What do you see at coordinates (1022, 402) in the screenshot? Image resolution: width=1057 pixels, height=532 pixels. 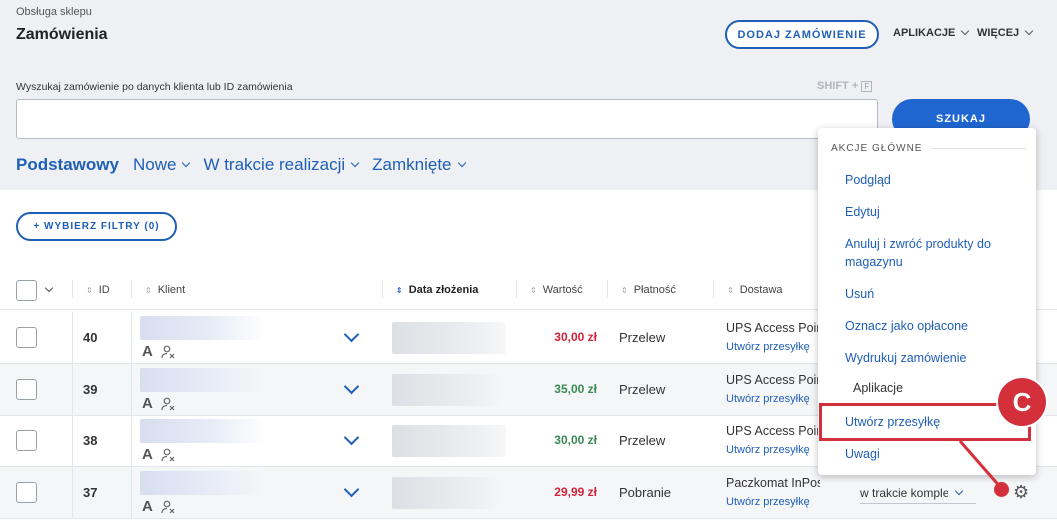 I see `annotation-badge: C` at bounding box center [1022, 402].